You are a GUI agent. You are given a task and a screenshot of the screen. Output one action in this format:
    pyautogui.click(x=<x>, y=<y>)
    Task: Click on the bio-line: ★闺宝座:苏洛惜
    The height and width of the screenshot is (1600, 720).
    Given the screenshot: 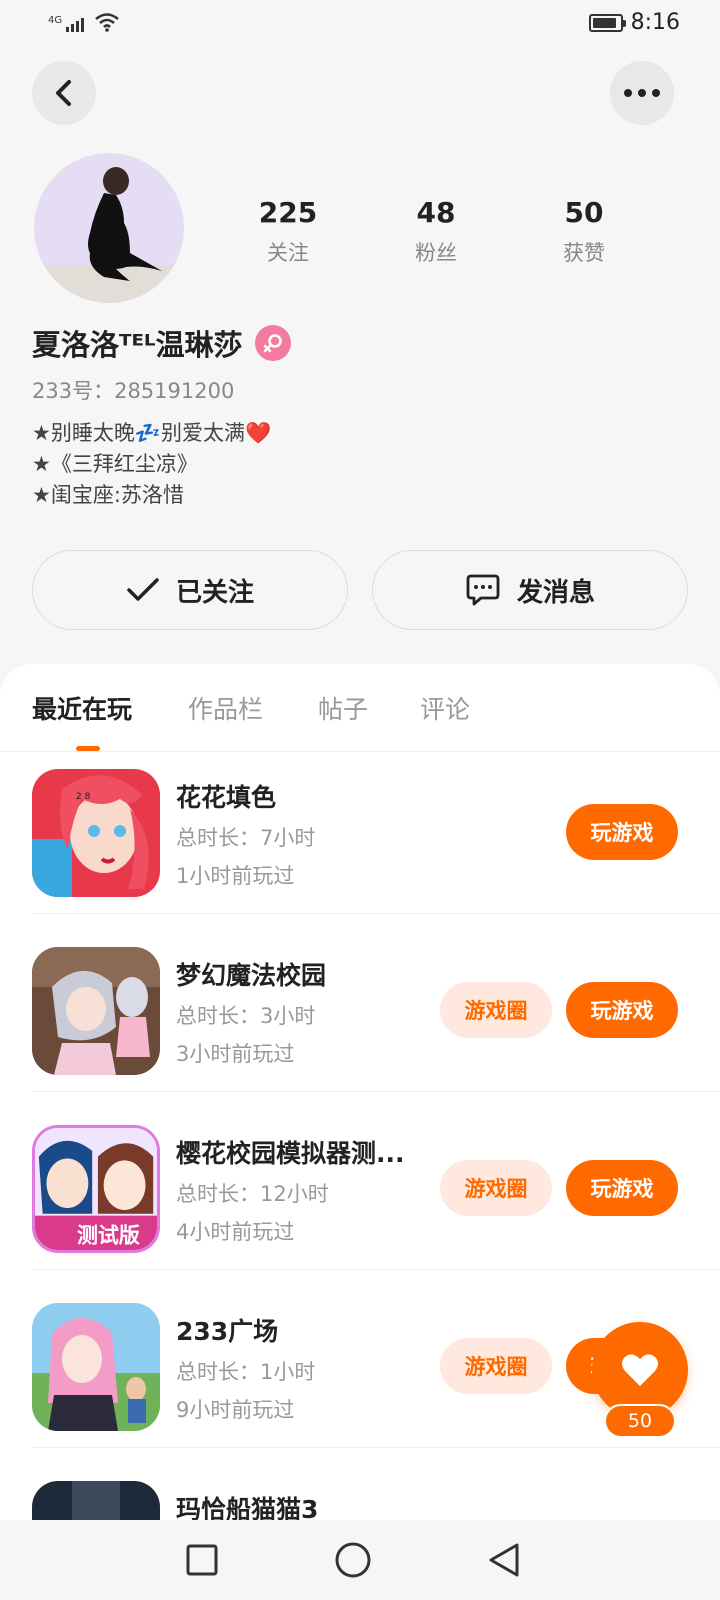 What is the action you would take?
    pyautogui.click(x=108, y=495)
    